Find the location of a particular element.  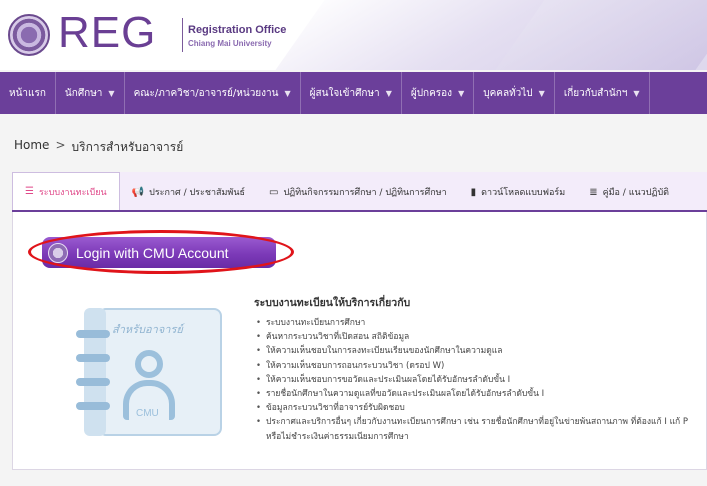

login-cmu-account-button: Login with CMU Account is located at coordinates (159, 252).